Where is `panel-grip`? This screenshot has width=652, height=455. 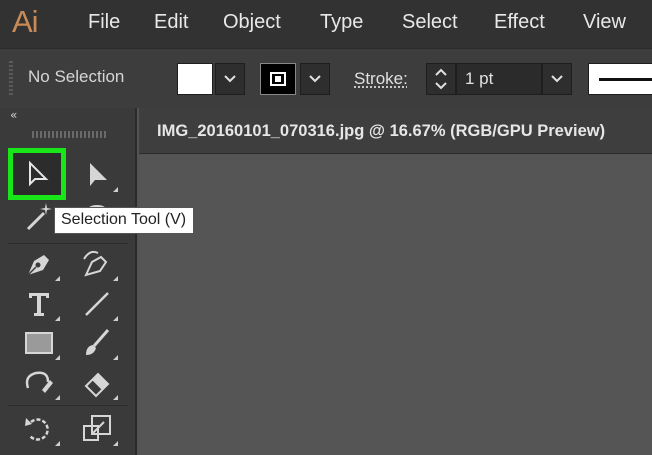
panel-grip is located at coordinates (69, 134).